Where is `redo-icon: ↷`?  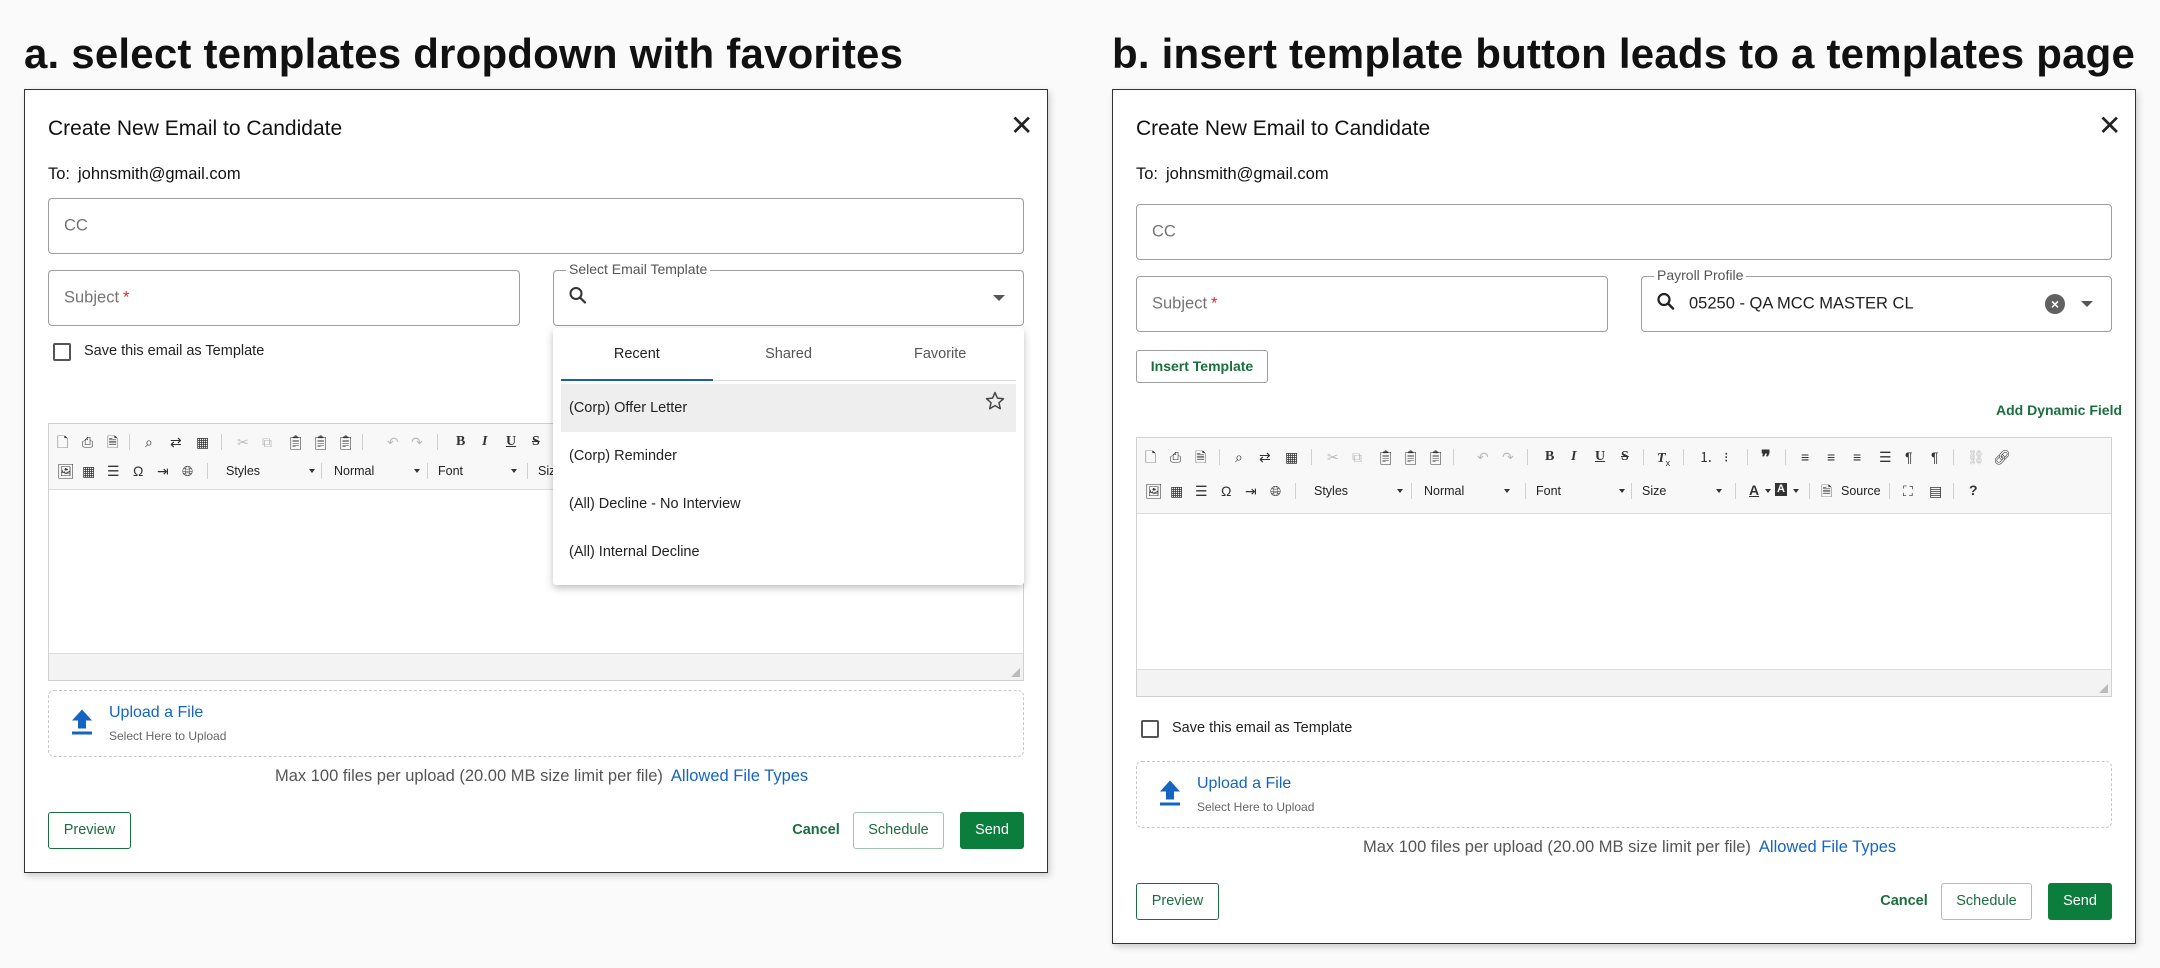 redo-icon: ↷ is located at coordinates (417, 442).